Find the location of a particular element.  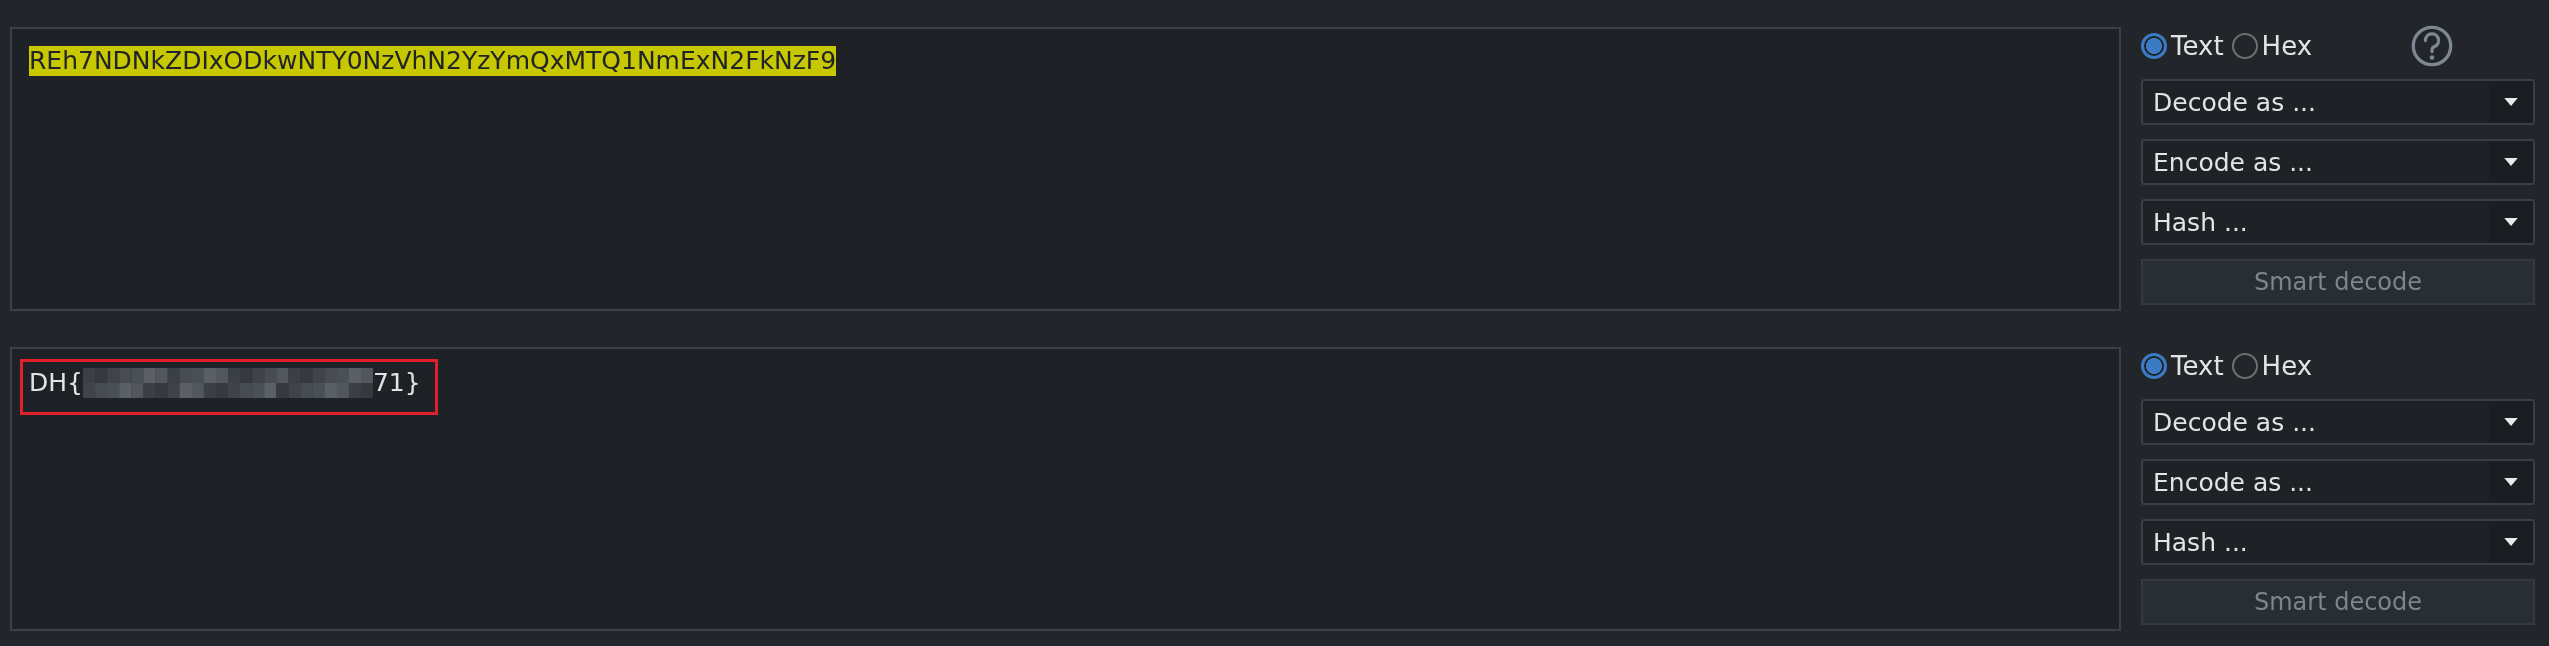

editor-text: 71} is located at coordinates (396, 383).